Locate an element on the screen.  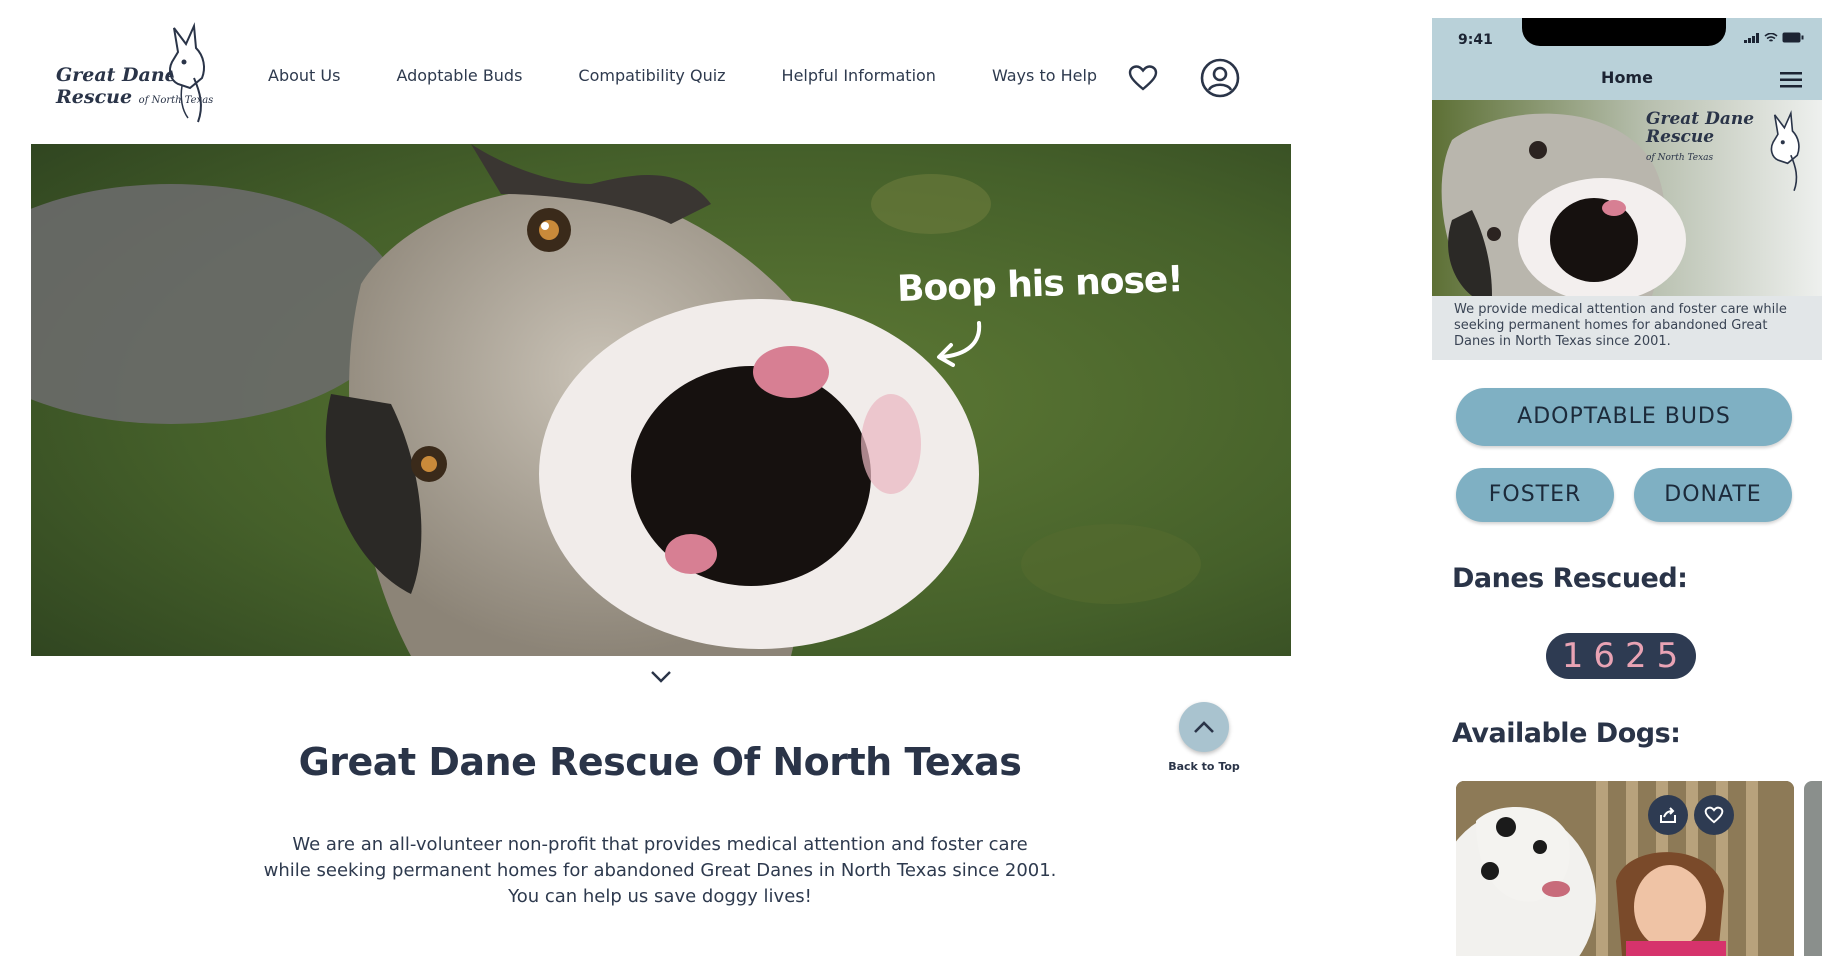
chevron-up-icon is located at coordinates (1204, 727).